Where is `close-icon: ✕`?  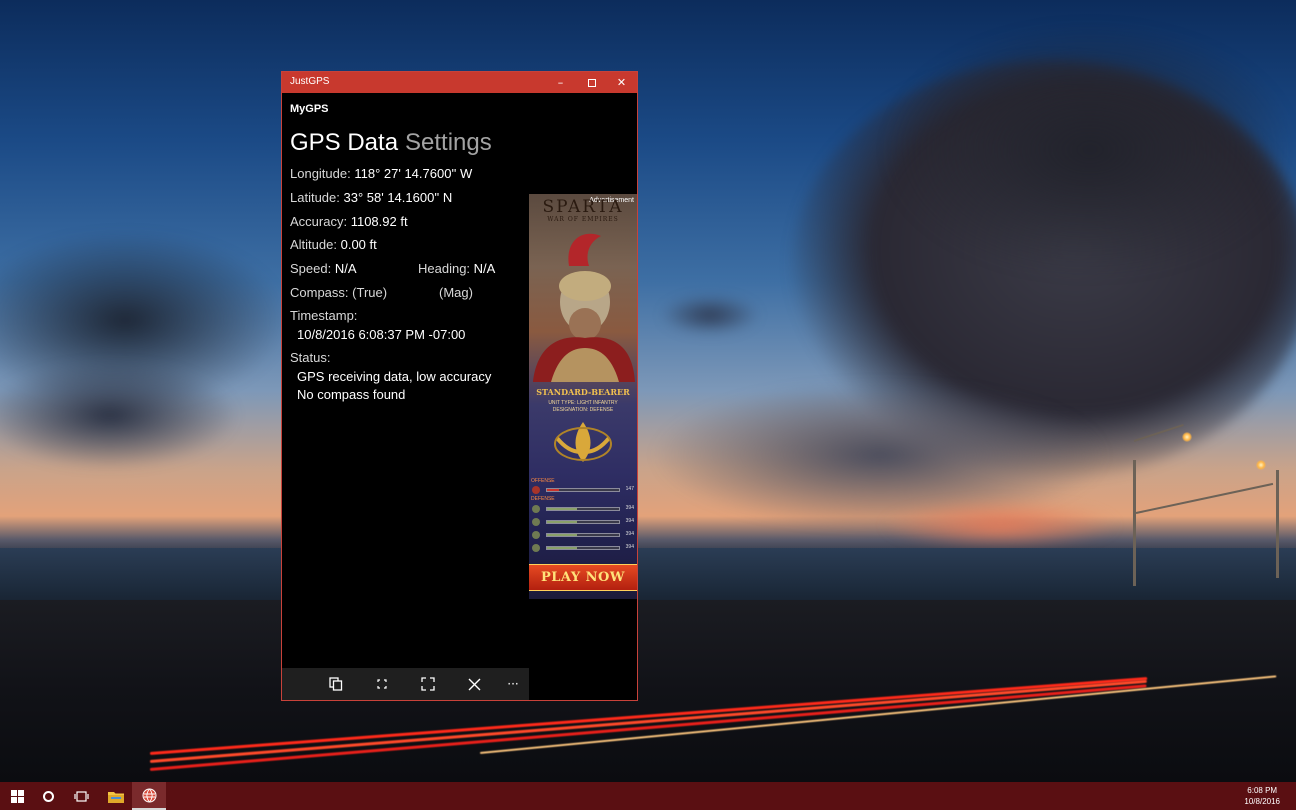
close-icon: ✕ is located at coordinates (621, 82).